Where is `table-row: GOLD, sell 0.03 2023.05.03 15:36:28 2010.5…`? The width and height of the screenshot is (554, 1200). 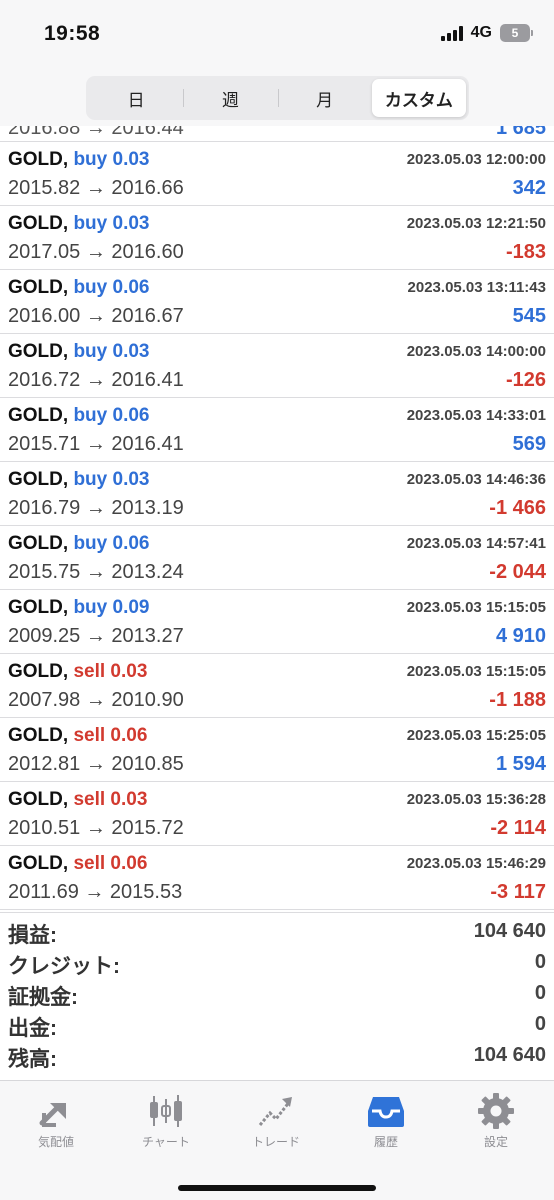 table-row: GOLD, sell 0.03 2023.05.03 15:36:28 2010.5… is located at coordinates (277, 814).